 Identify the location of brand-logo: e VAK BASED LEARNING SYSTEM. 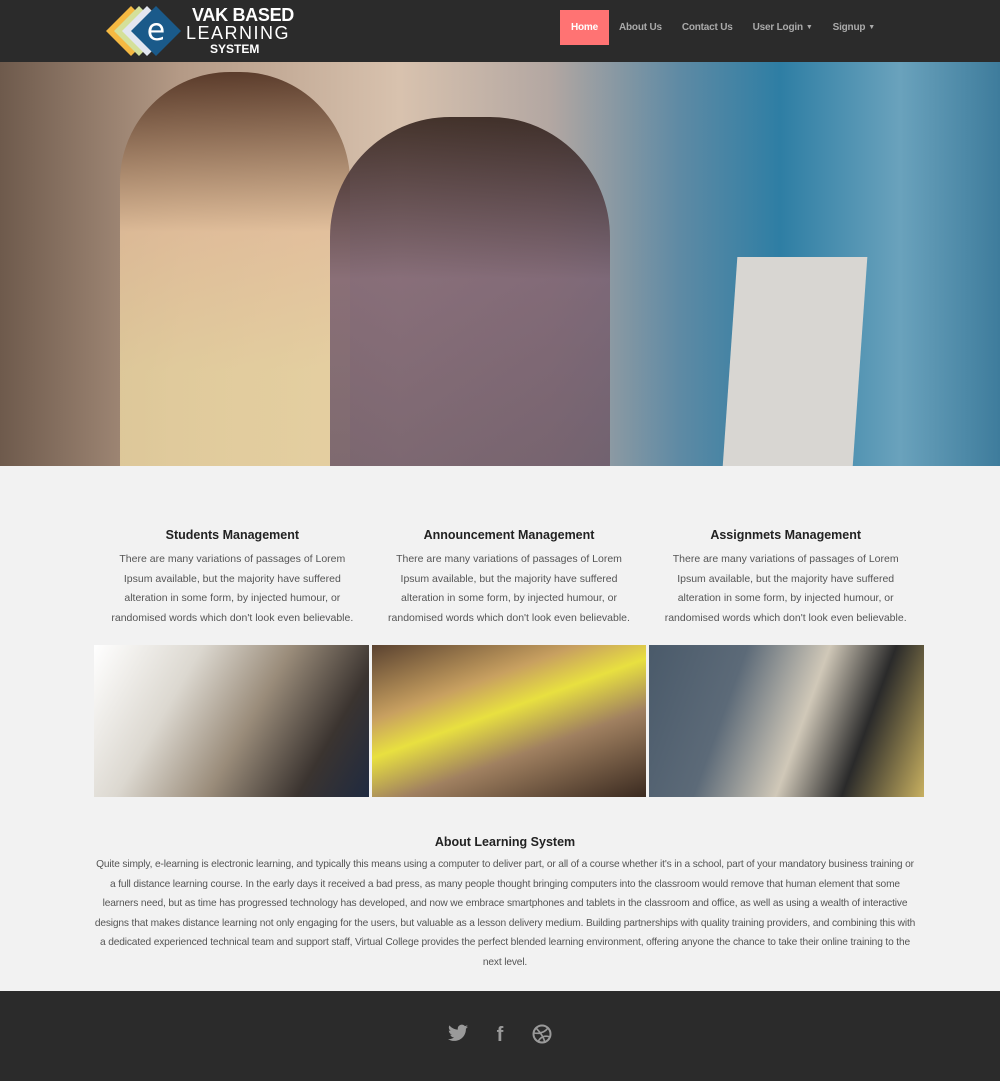
(211, 31).